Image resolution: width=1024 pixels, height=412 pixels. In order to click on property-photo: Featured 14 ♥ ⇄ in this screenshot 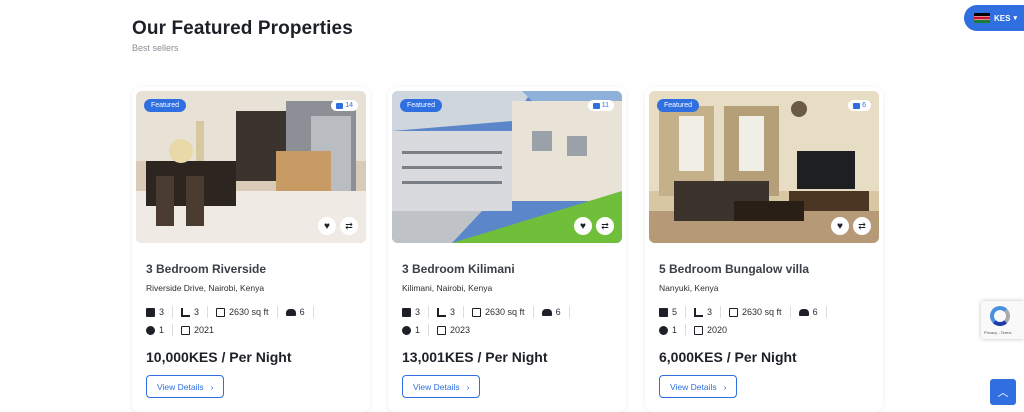, I will do `click(251, 167)`.